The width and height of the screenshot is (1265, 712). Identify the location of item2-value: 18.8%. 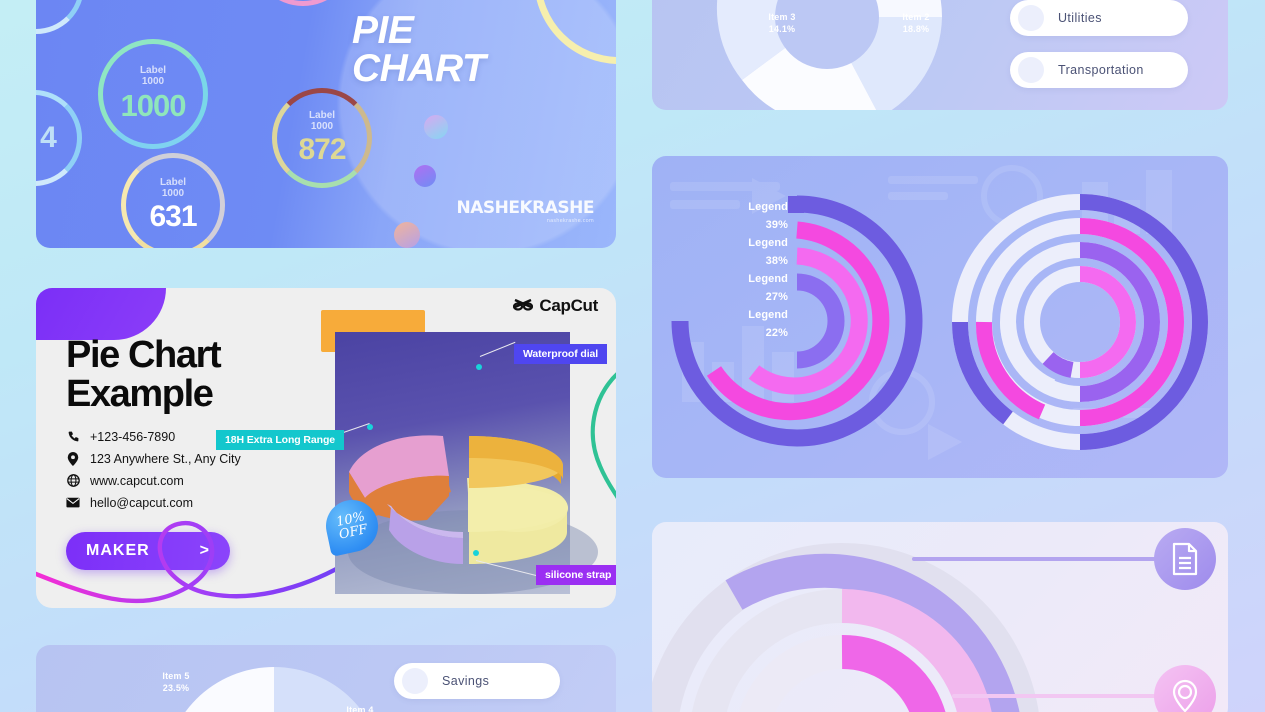
(916, 28).